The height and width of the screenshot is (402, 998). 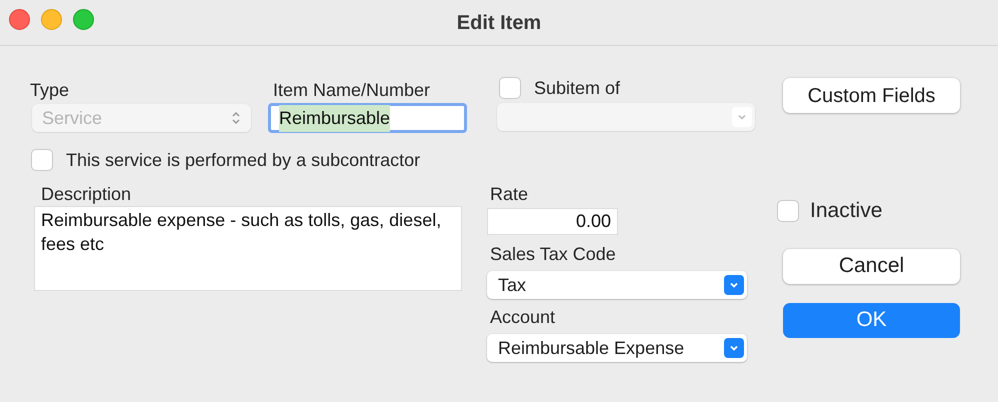 I want to click on custom-fields-button: Custom Fields, so click(x=871, y=95).